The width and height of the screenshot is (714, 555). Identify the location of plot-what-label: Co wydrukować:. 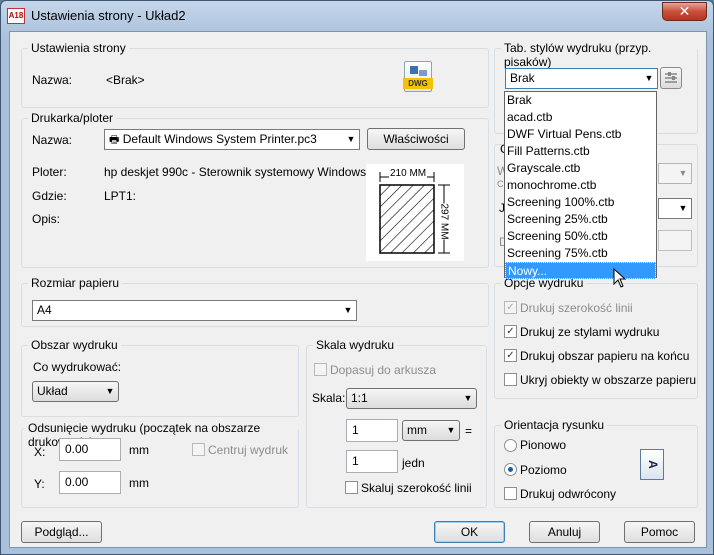
(77, 367).